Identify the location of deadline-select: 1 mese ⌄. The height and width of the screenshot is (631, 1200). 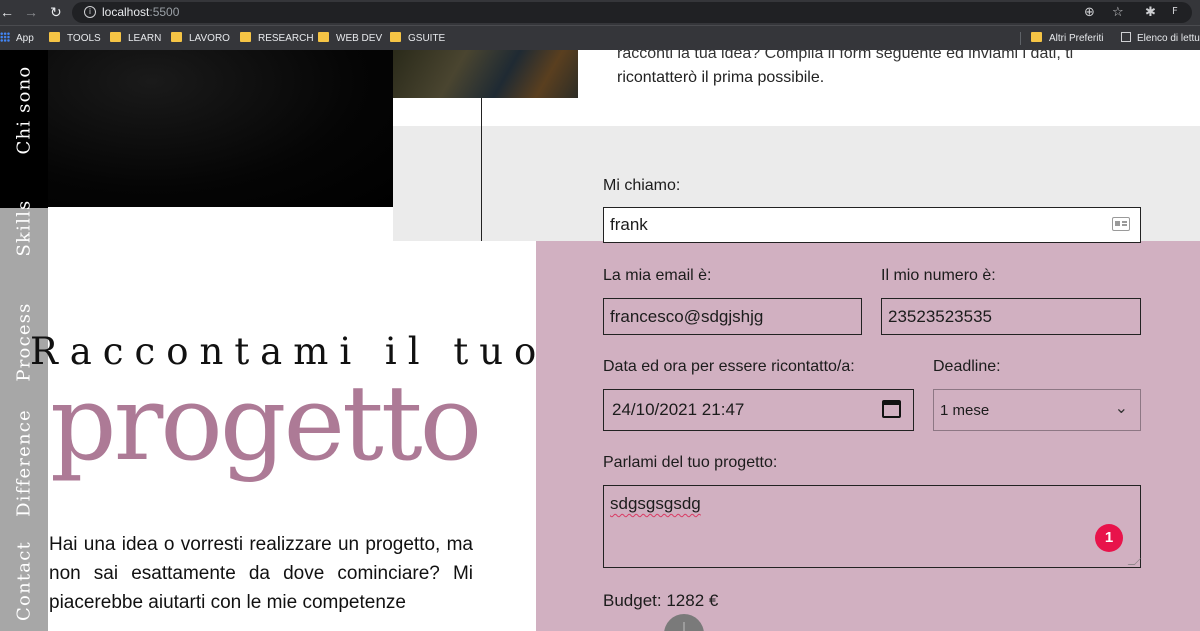
(1037, 410).